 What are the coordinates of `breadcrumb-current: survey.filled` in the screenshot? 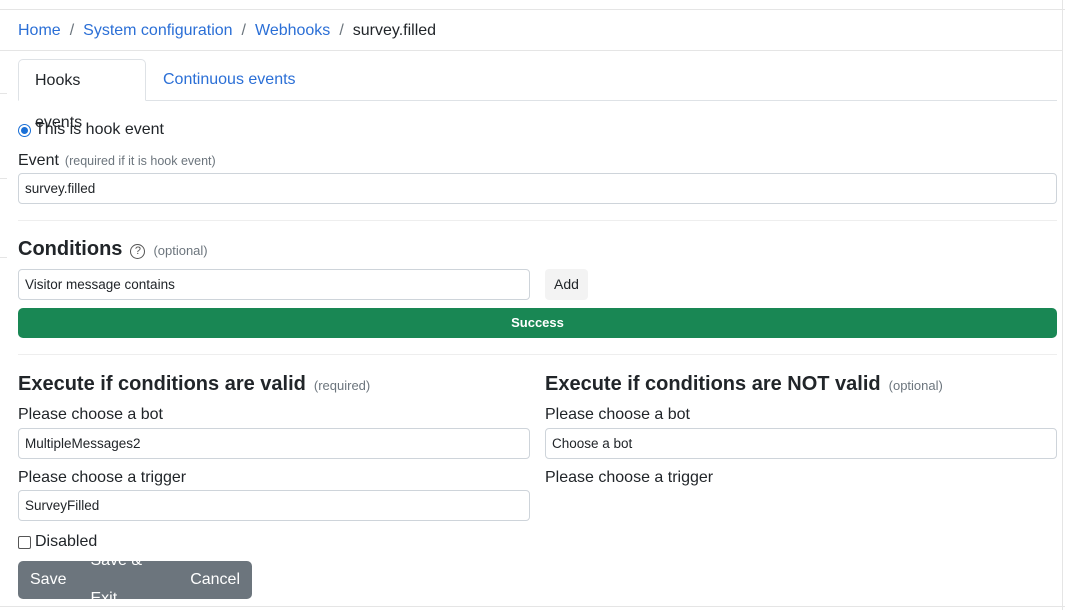 It's located at (394, 30).